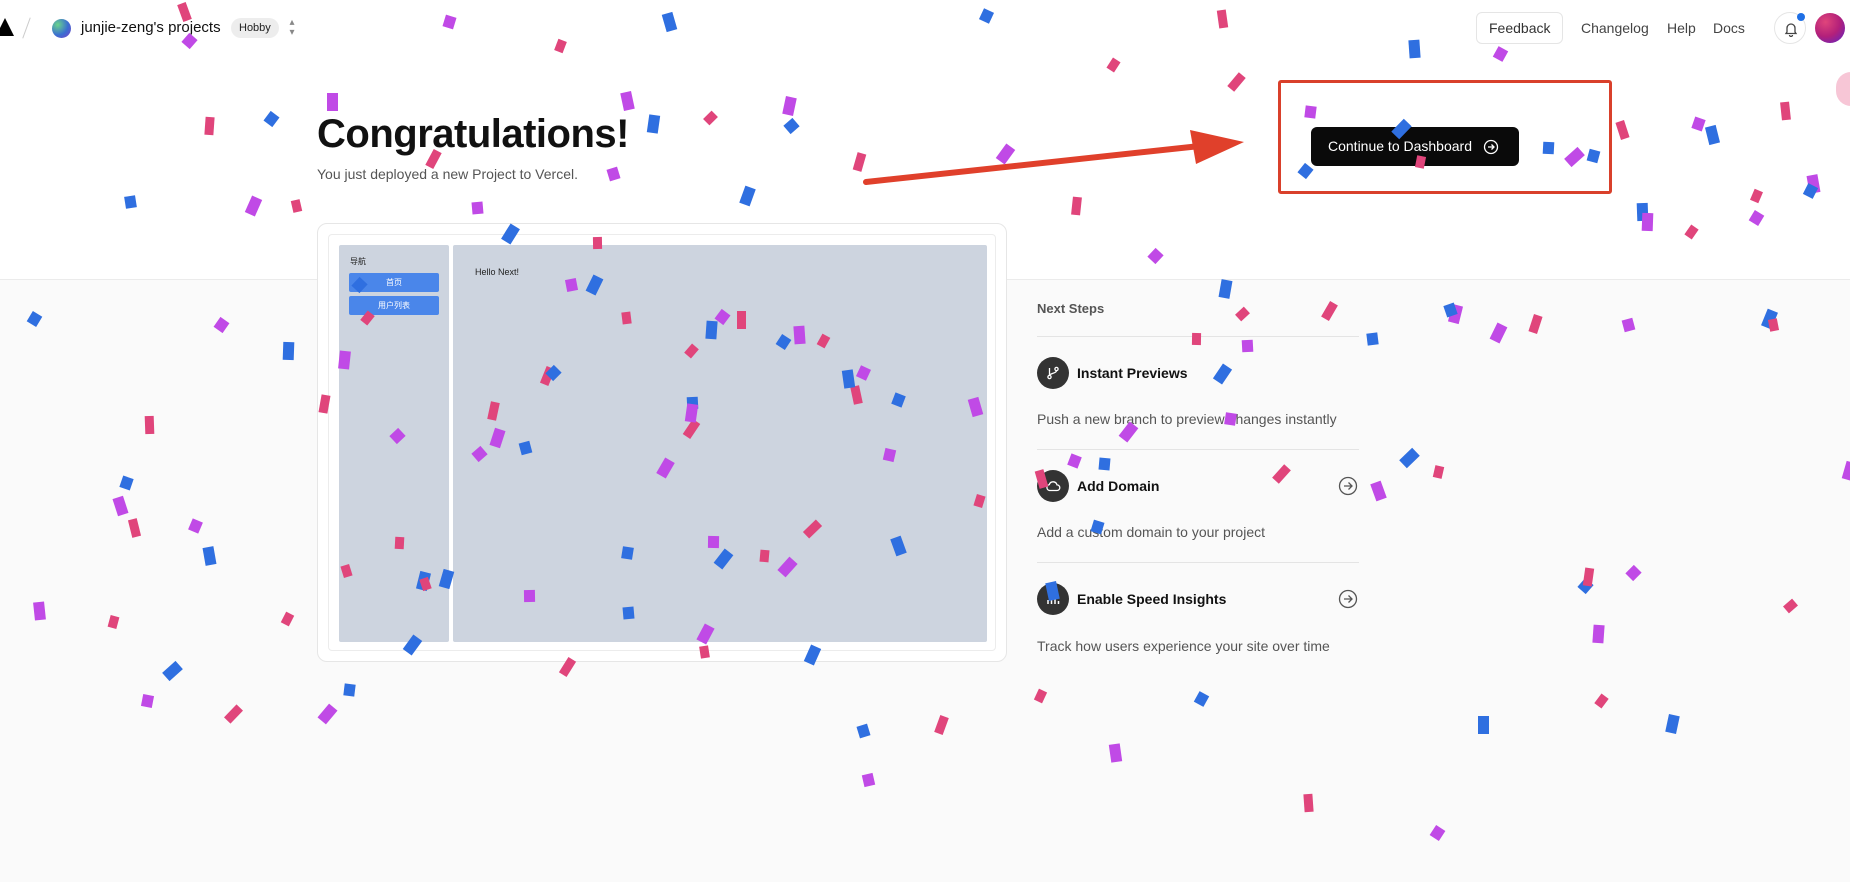 The image size is (1850, 882). What do you see at coordinates (1053, 157) in the screenshot?
I see `annotation-arrow` at bounding box center [1053, 157].